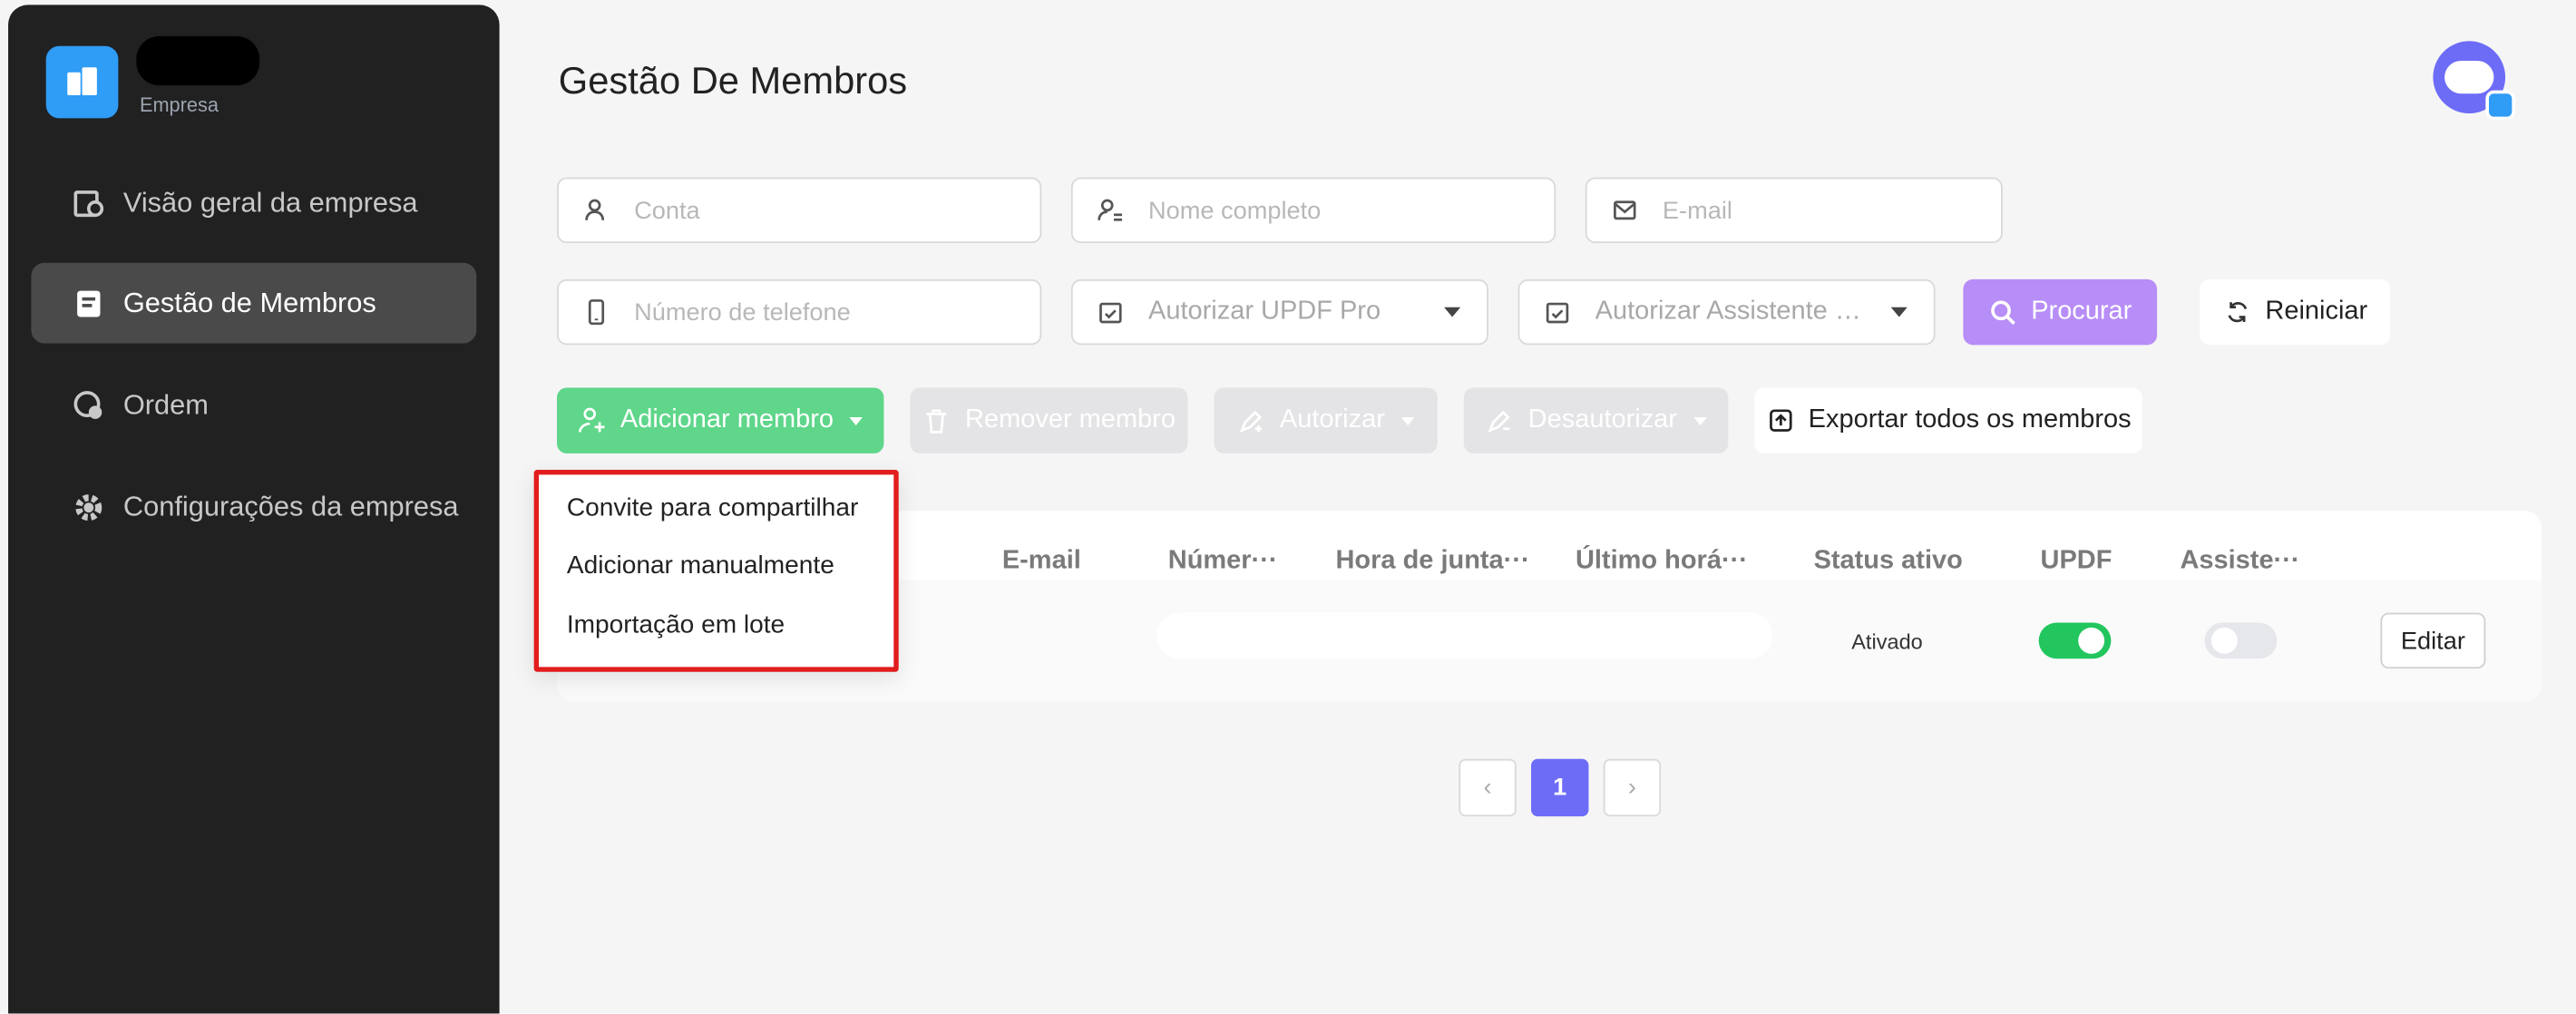  I want to click on authorize-pro-select: Autorizar UPDF Pro, so click(1279, 312).